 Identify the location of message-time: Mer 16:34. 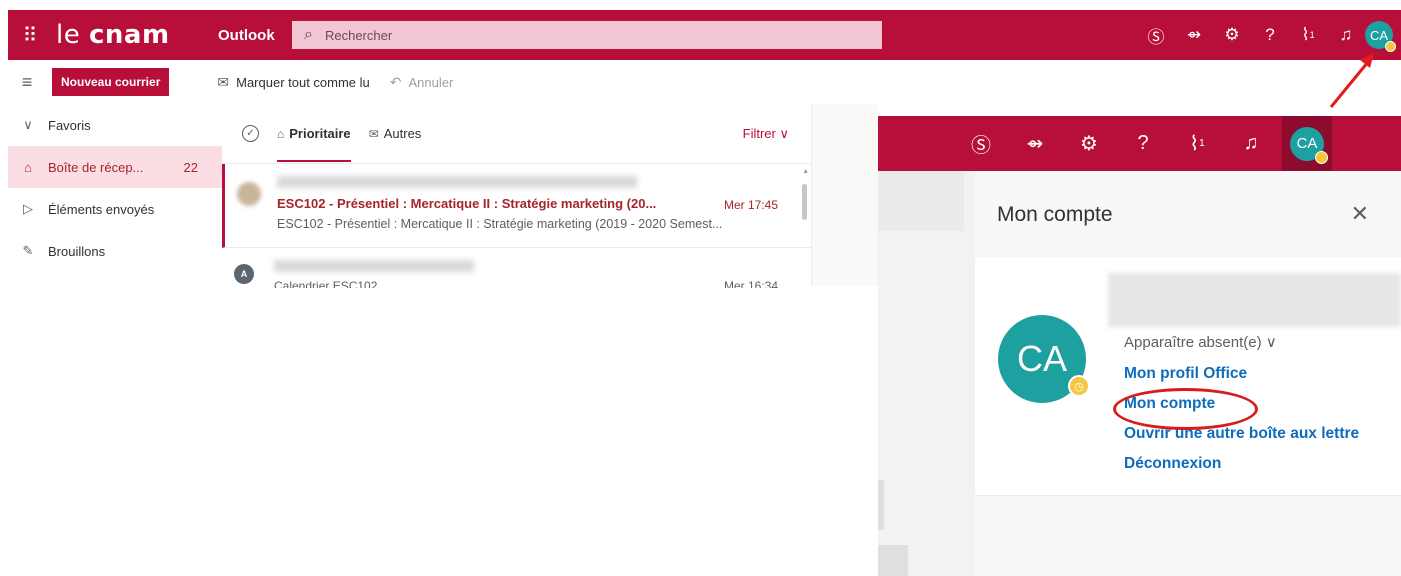
(750, 283).